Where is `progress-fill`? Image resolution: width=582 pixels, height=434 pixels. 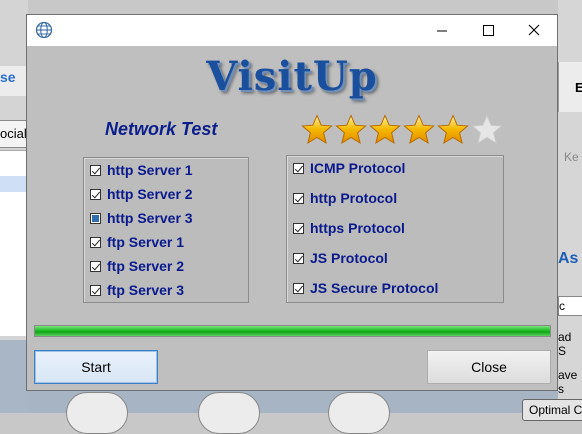 progress-fill is located at coordinates (292, 331).